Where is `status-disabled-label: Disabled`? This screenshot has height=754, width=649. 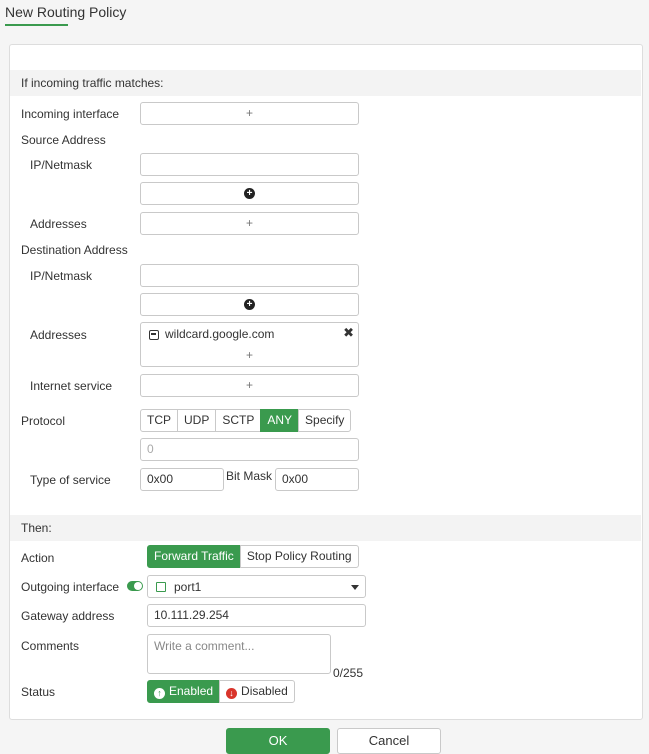 status-disabled-label: Disabled is located at coordinates (264, 691).